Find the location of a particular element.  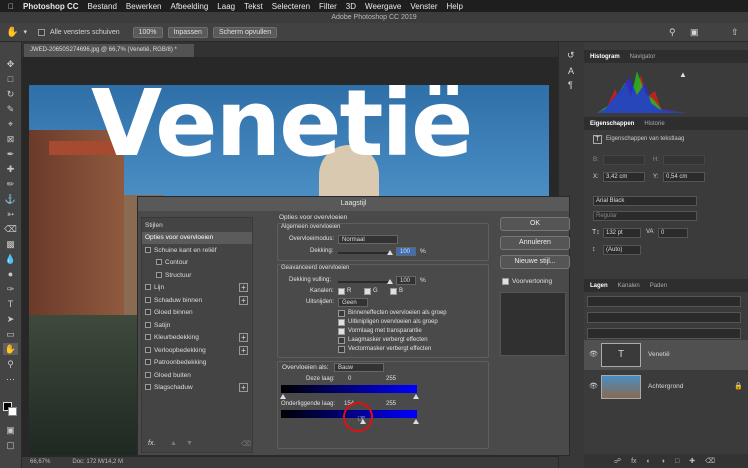

fx-menu-icon: fx. is located at coordinates (151, 443).